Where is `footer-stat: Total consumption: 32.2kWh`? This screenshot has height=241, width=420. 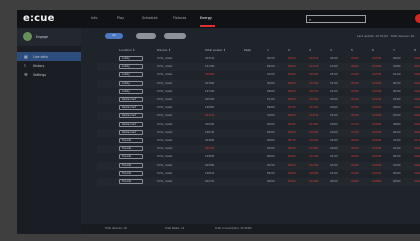 footer-stat: Total consumption: 32.2kWh is located at coordinates (233, 228).